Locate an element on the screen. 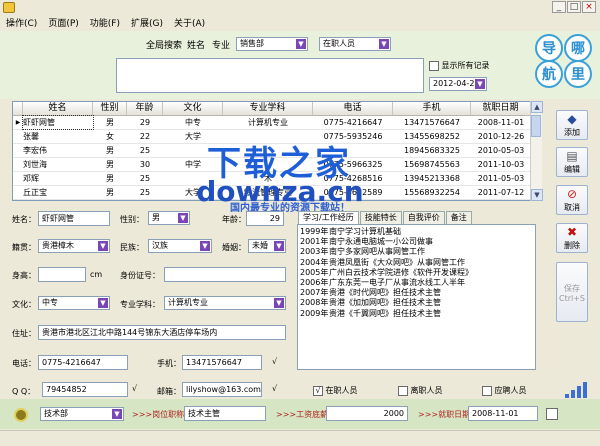  age-field: 29 is located at coordinates (265, 218).